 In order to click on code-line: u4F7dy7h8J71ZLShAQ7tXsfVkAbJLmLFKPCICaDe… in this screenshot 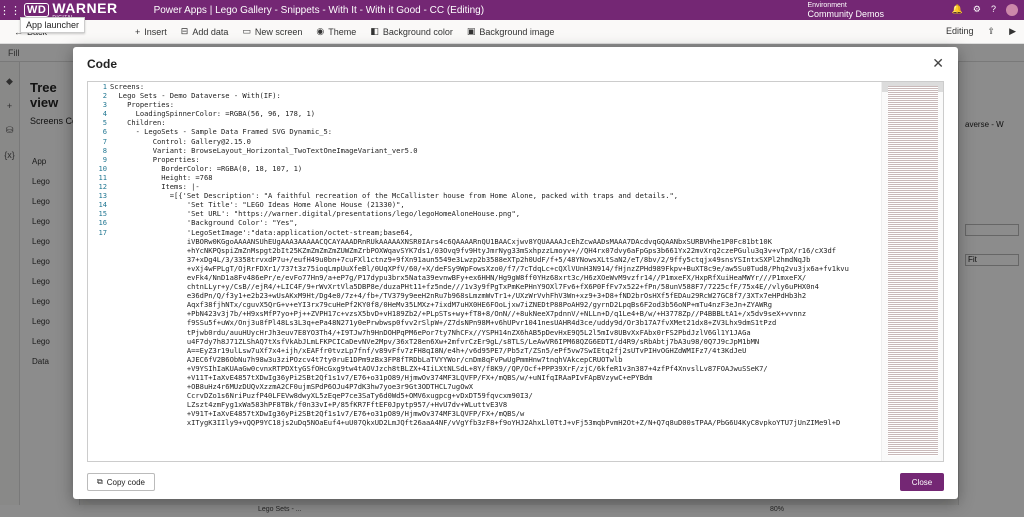, I will do `click(435, 341)`.